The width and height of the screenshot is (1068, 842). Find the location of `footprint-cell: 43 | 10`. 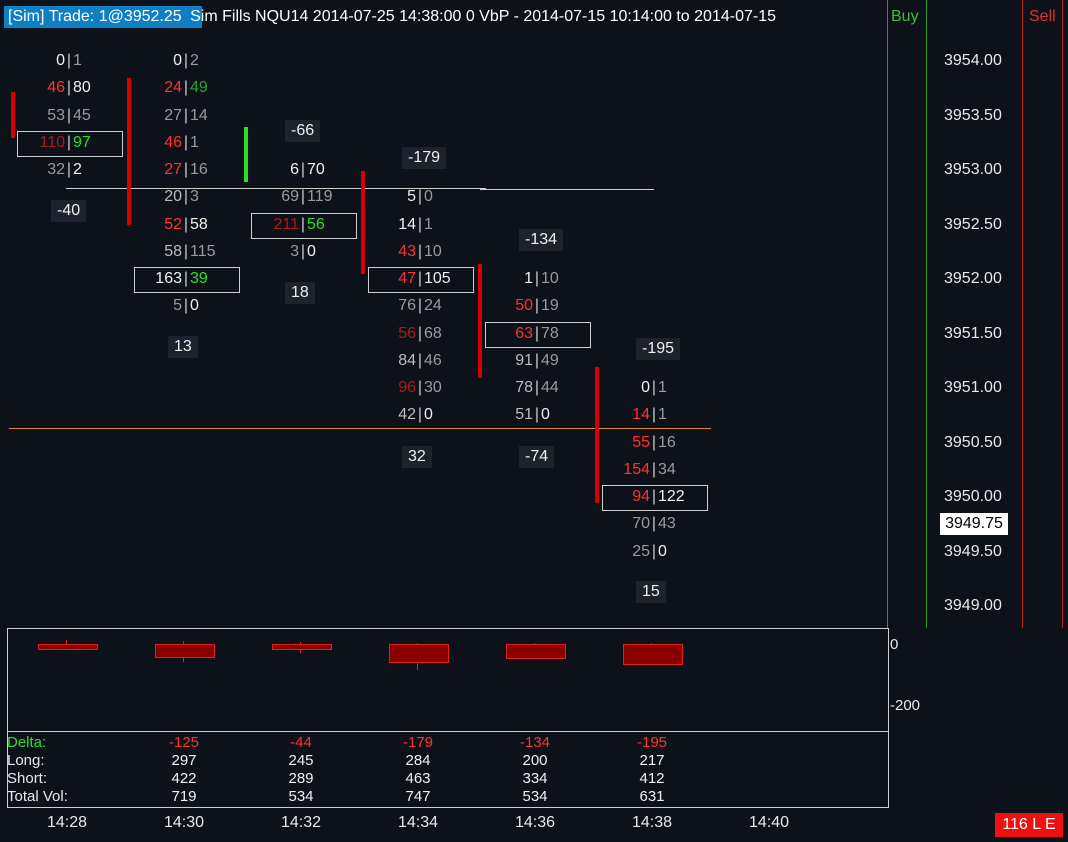

footprint-cell: 43 | 10 is located at coordinates (418, 252).